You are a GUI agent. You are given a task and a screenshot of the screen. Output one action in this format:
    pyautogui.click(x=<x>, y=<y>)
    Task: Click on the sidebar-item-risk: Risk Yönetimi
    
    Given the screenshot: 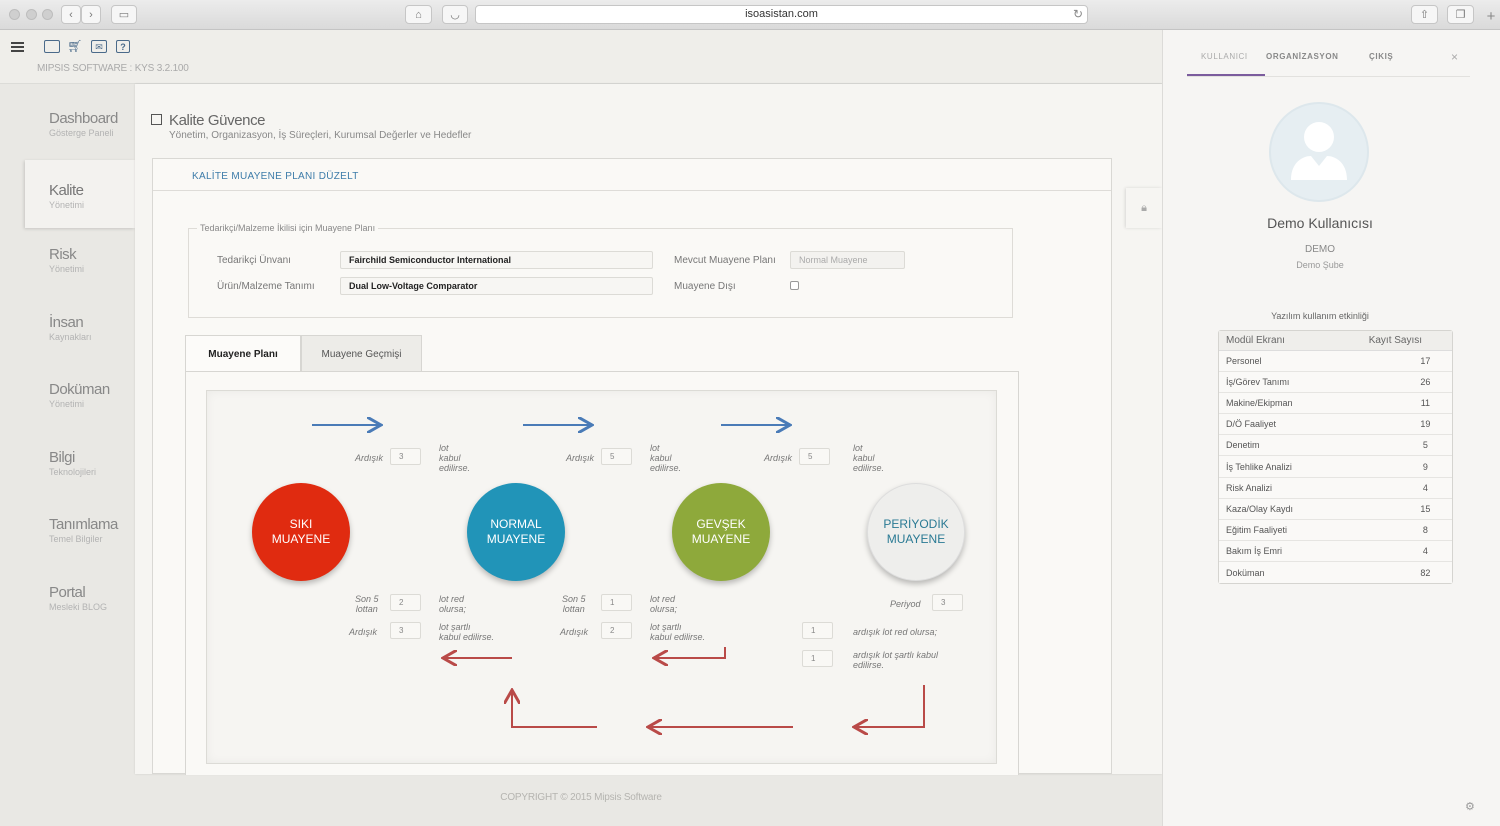 What is the action you would take?
    pyautogui.click(x=80, y=253)
    